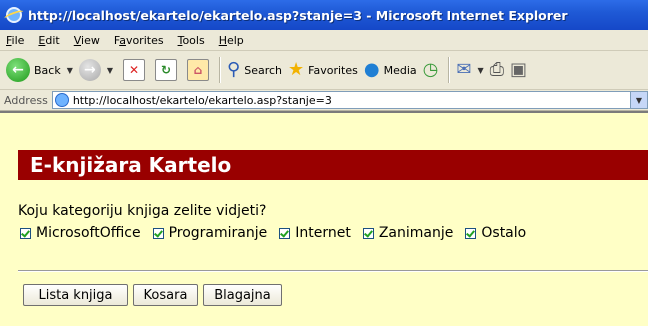 The height and width of the screenshot is (326, 648). What do you see at coordinates (400, 70) in the screenshot?
I see `media-label: Media` at bounding box center [400, 70].